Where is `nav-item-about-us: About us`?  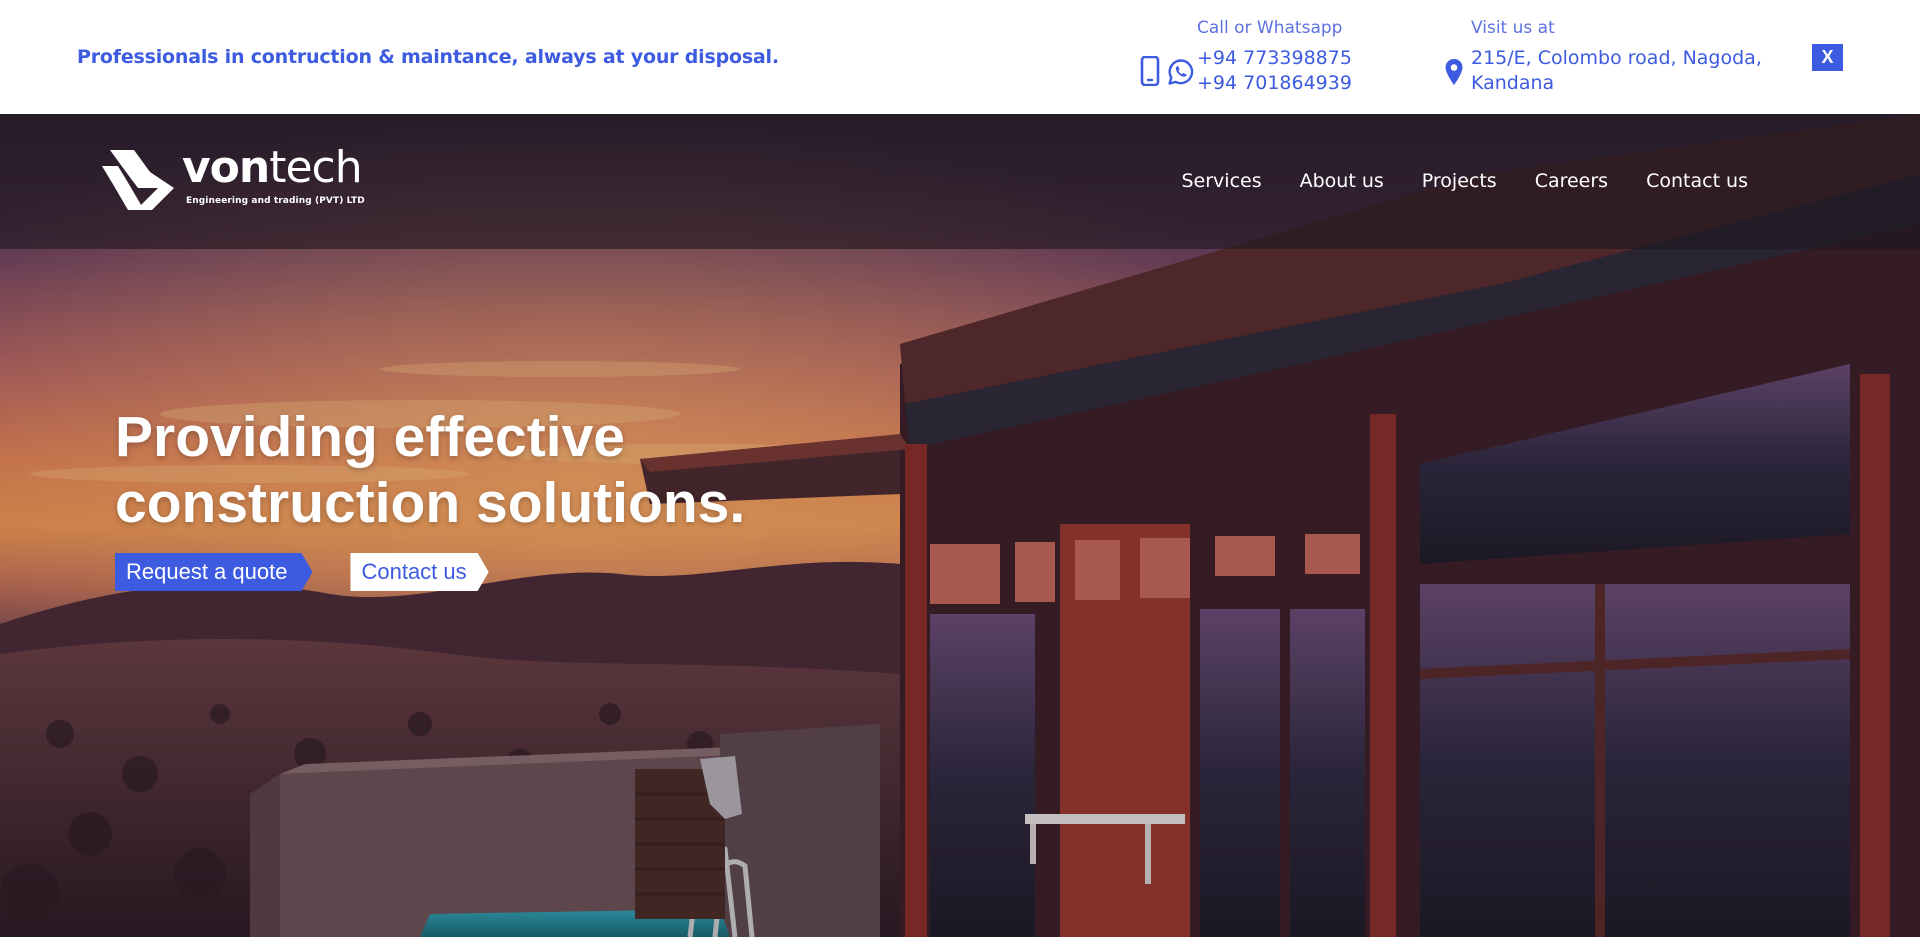 nav-item-about-us: About us is located at coordinates (1342, 181).